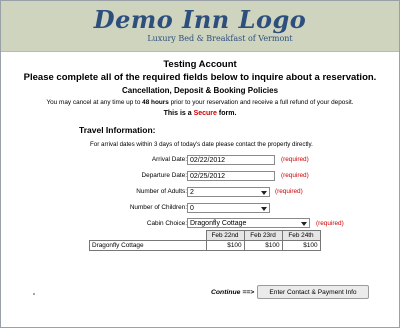  Describe the element at coordinates (263, 235) in the screenshot. I see `rate-date-header: Feb 23rd` at that location.